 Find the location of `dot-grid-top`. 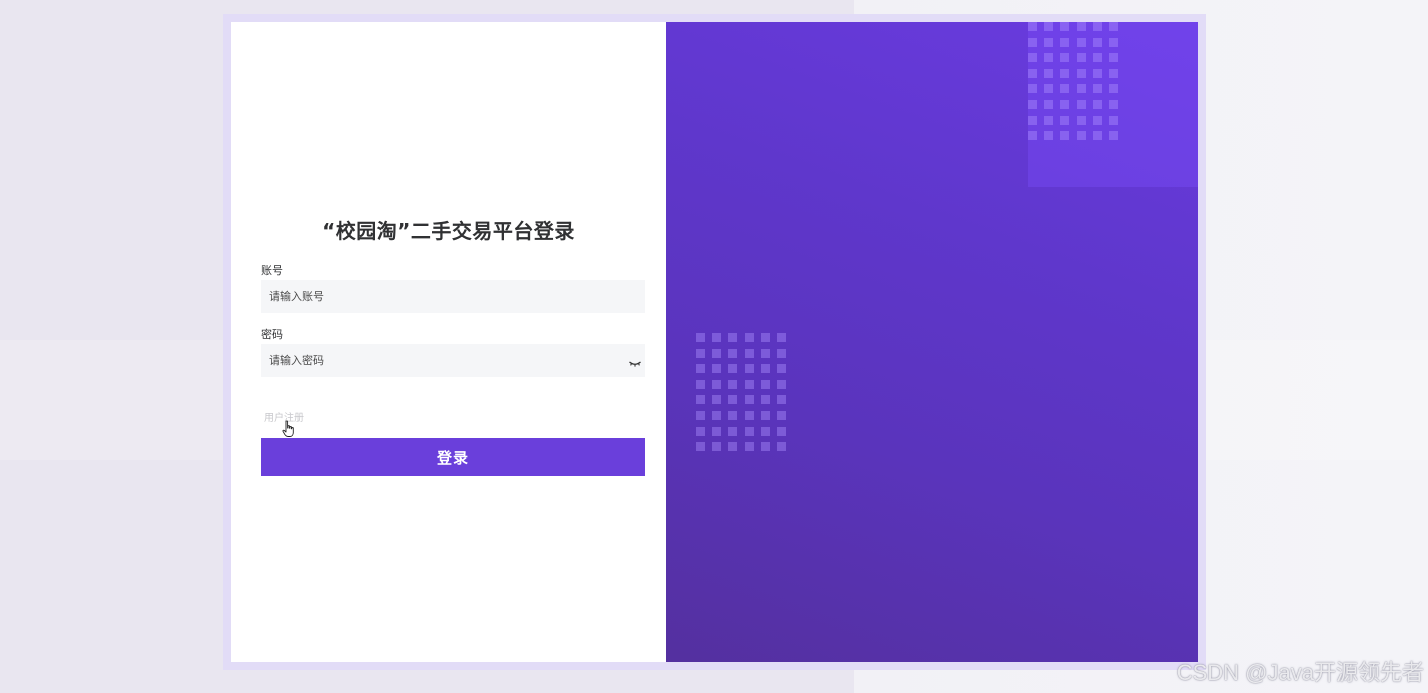

dot-grid-top is located at coordinates (1073, 81).